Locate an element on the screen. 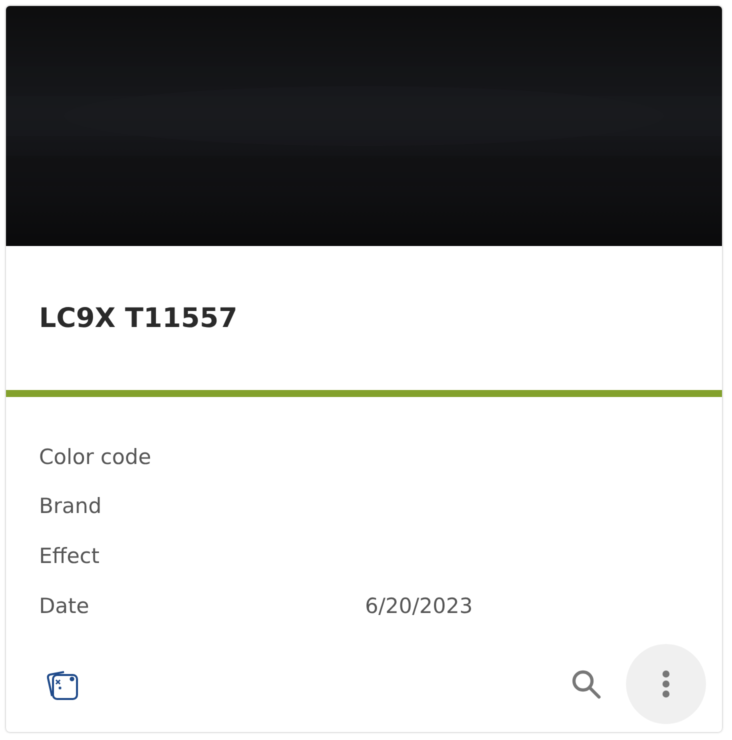  more-icon is located at coordinates (666, 684).